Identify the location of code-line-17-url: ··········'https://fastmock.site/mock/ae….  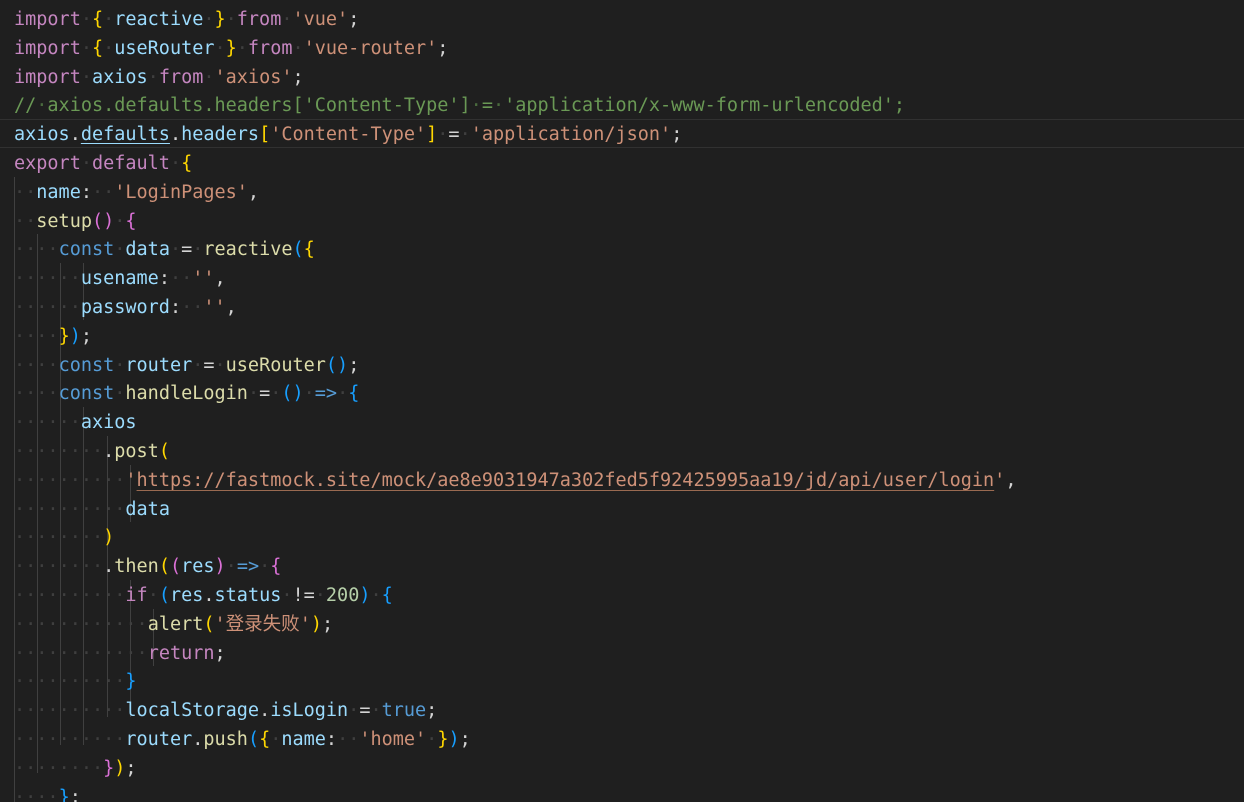
(515, 481).